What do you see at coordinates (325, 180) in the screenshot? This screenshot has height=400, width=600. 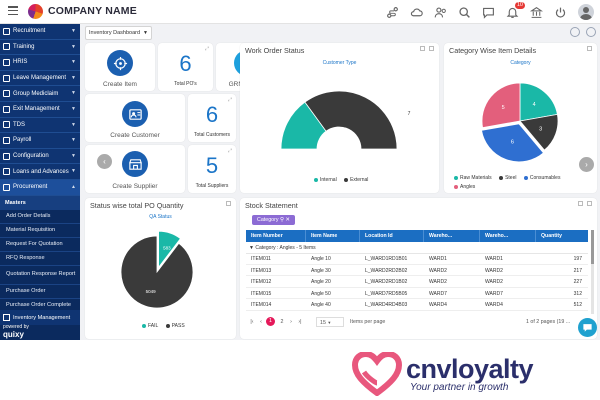 I see `legend-item-internal: Internal` at bounding box center [325, 180].